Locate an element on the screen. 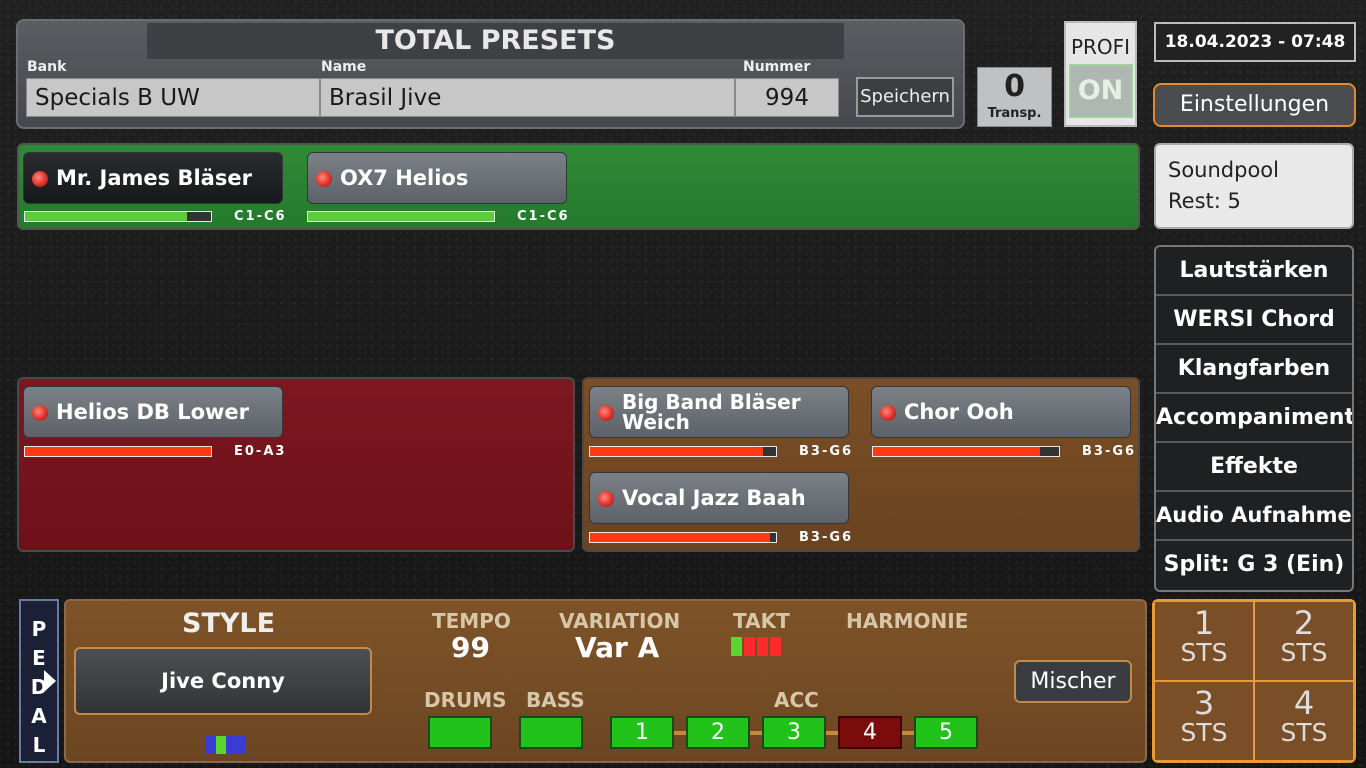 Image resolution: width=1366 pixels, height=768 pixels. takt-label: TAKT is located at coordinates (761, 621).